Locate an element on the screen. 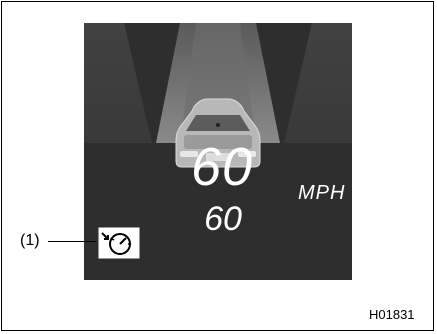 The image size is (437, 334). figure-code: H01831 is located at coordinates (392, 314).